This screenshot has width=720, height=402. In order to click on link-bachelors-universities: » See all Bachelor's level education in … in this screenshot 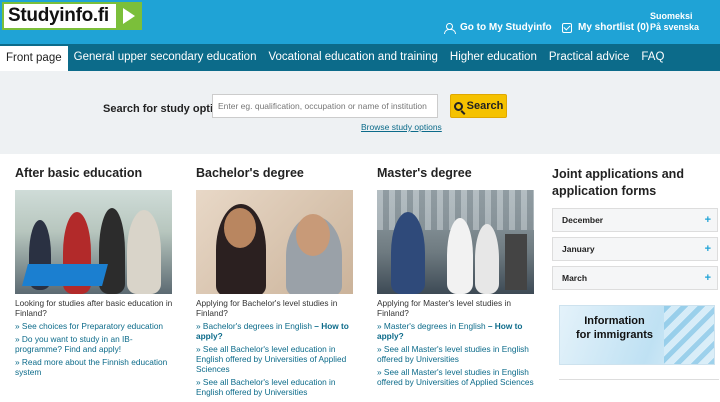, I will do `click(276, 387)`.